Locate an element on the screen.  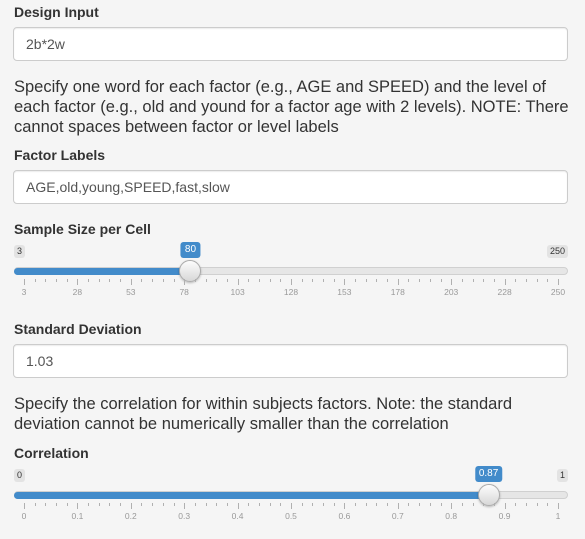
slider-tick-label: 28 is located at coordinates (77, 292).